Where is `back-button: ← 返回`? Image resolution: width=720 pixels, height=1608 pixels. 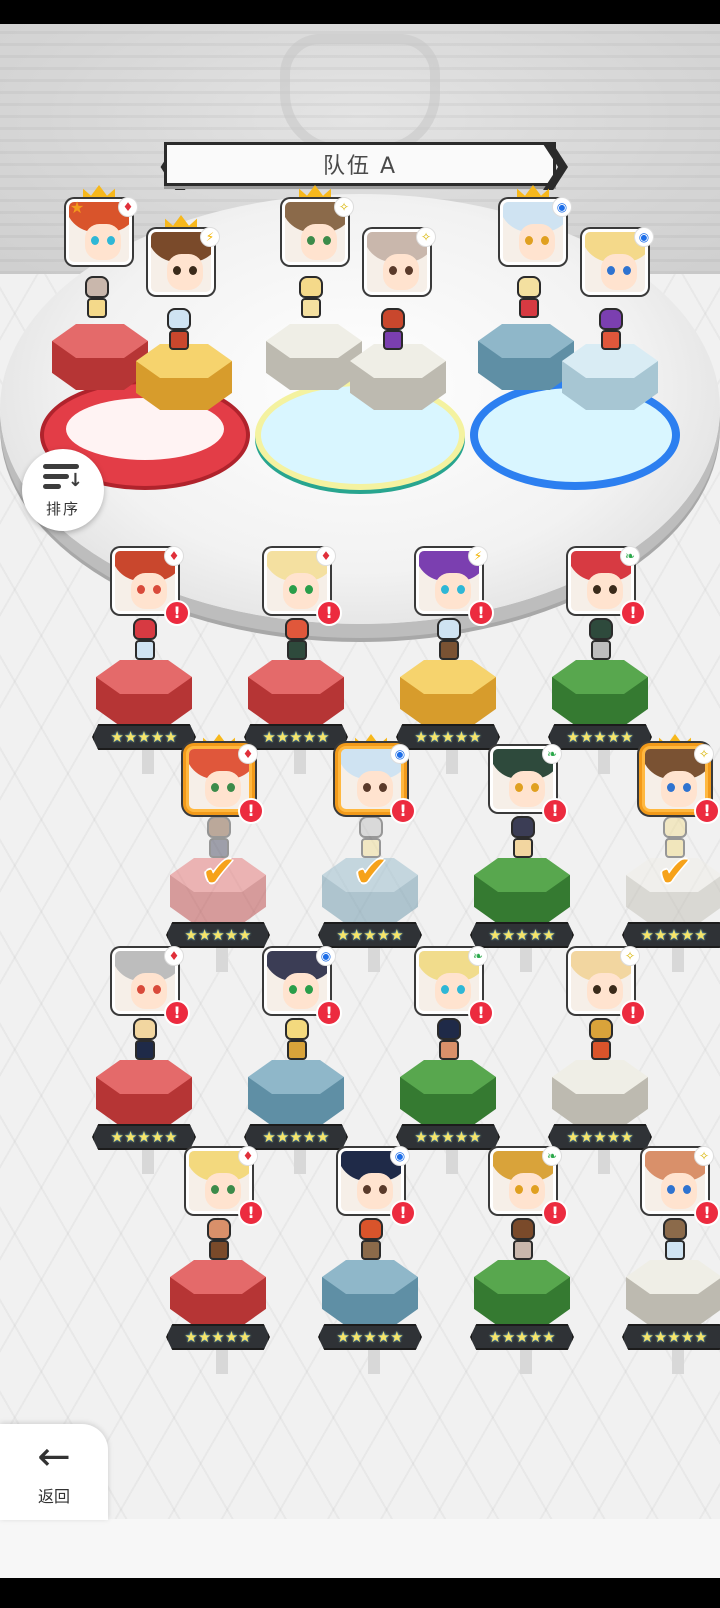
back-button: ← 返回 is located at coordinates (54, 1472).